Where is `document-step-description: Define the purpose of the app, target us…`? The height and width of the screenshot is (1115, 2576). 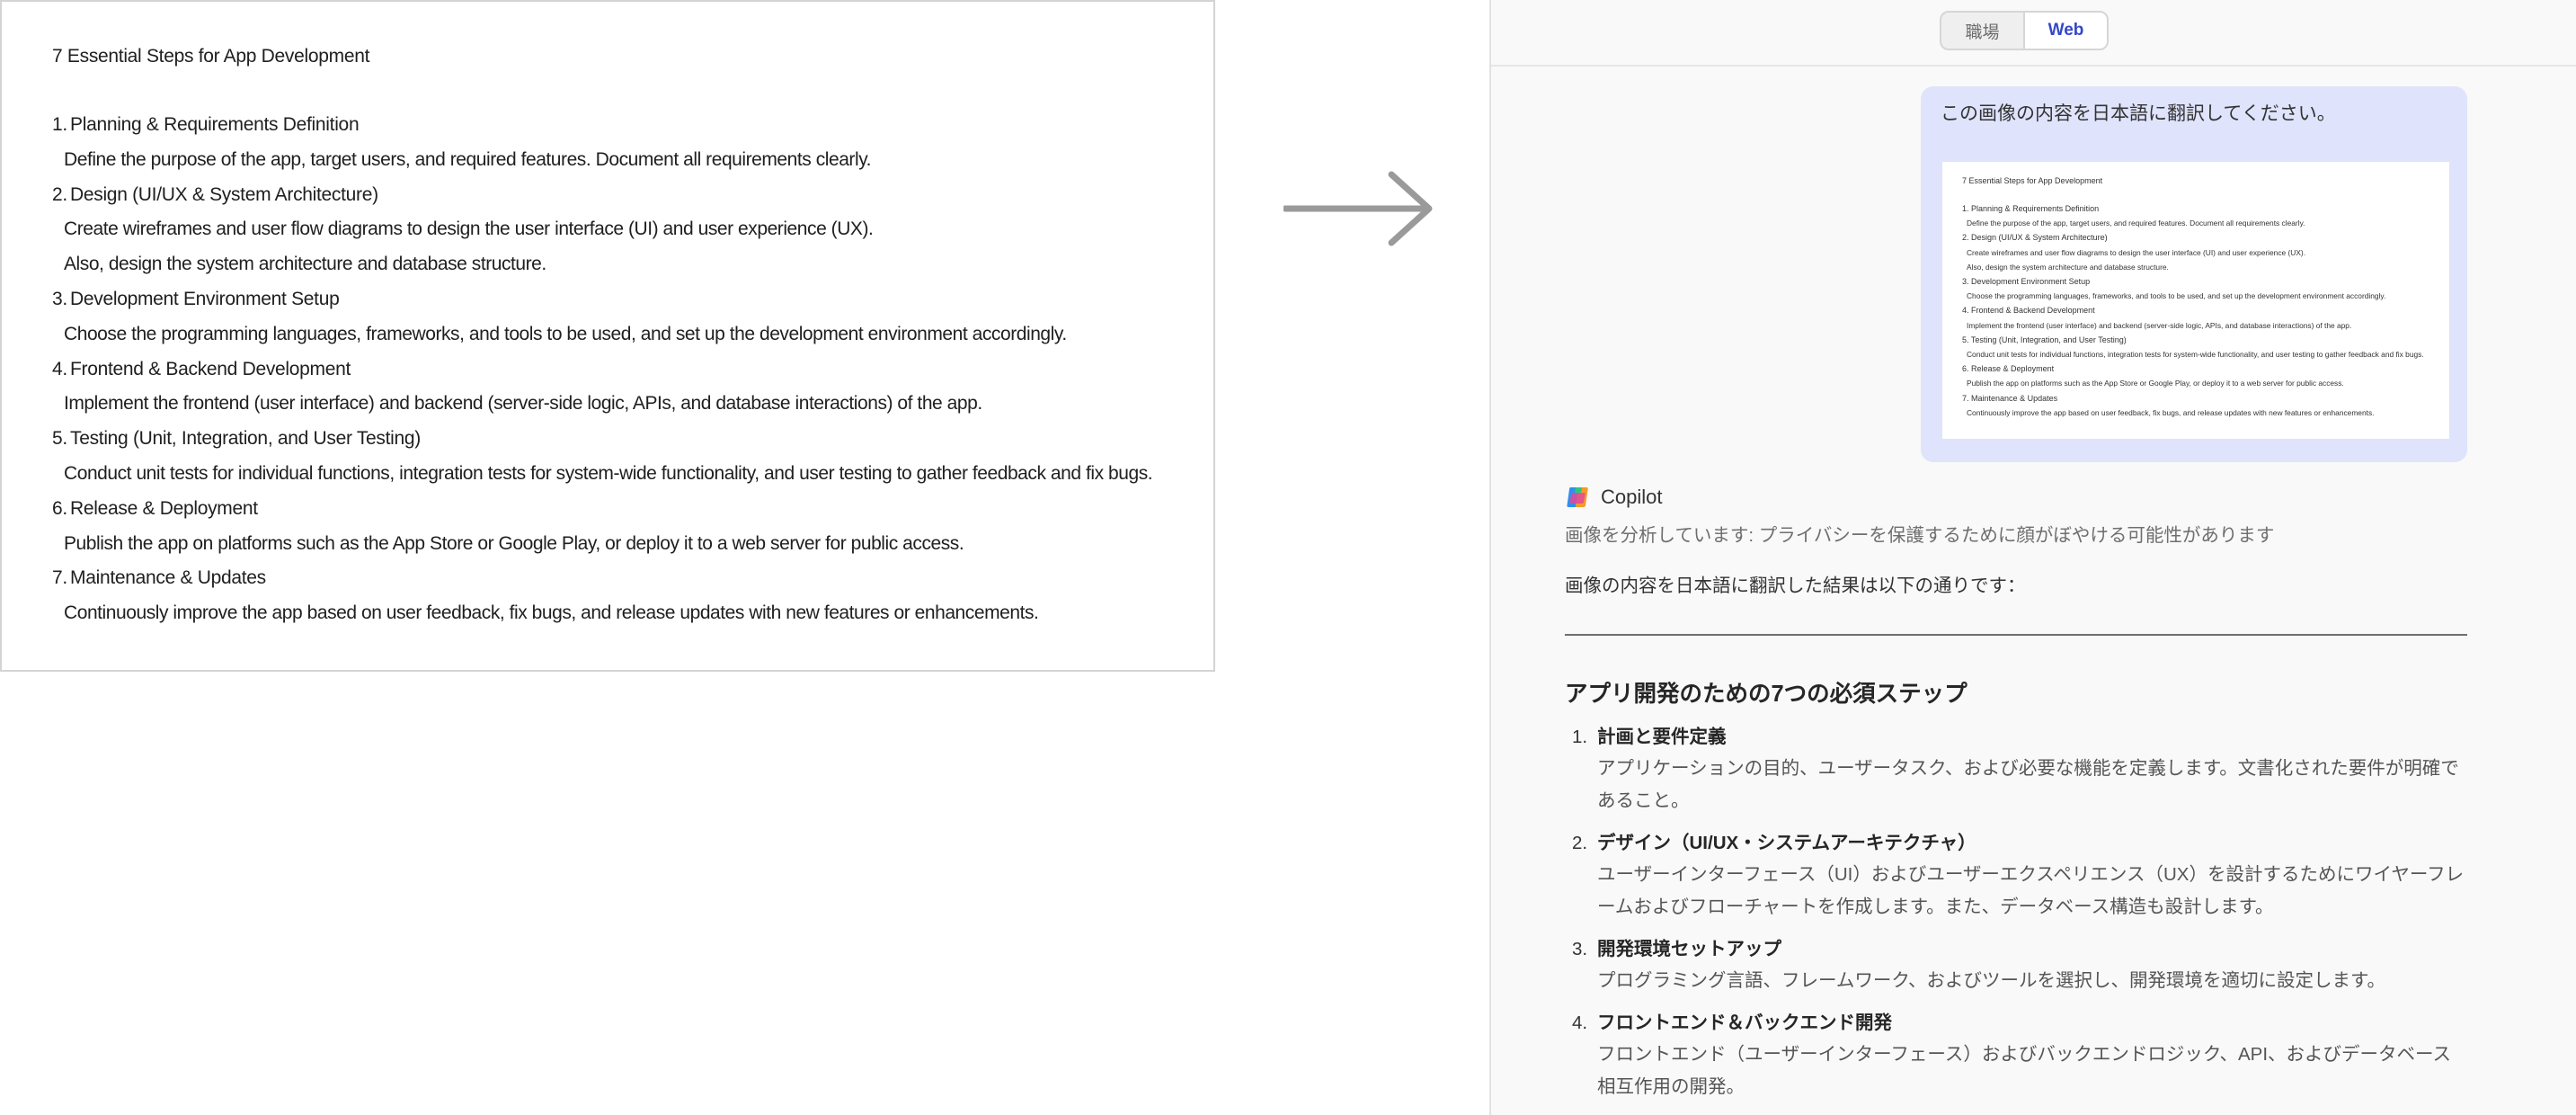
document-step-description: Define the purpose of the app, target us… is located at coordinates (468, 159).